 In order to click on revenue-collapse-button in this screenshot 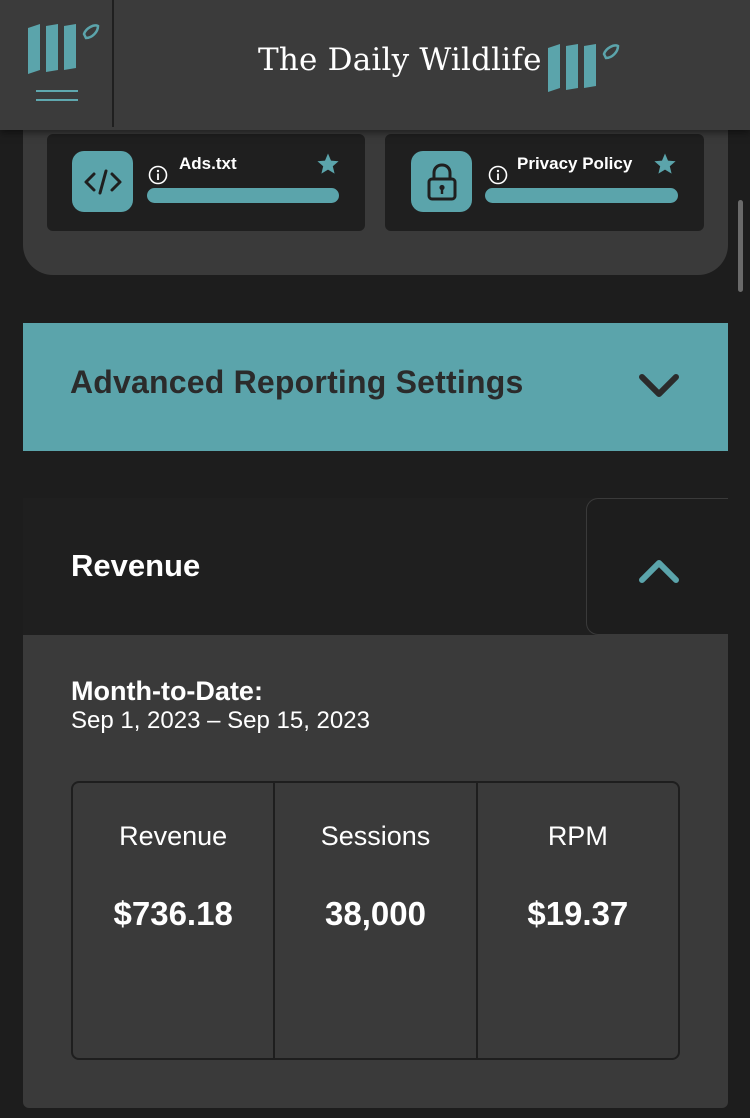, I will do `click(657, 566)`.